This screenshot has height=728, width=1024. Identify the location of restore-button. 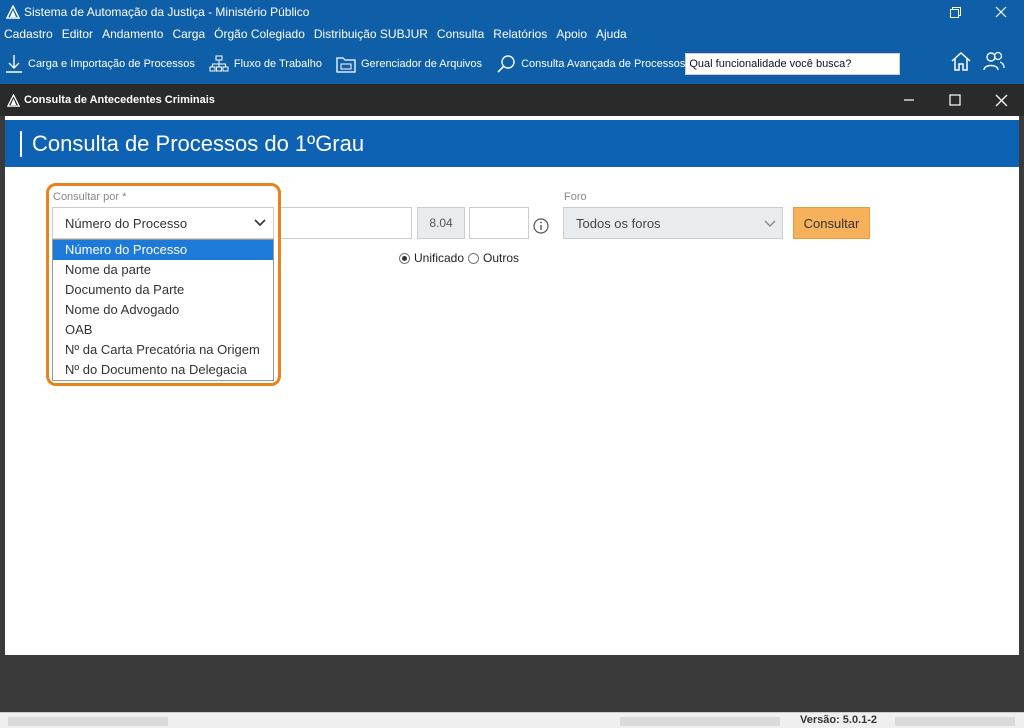
(955, 12).